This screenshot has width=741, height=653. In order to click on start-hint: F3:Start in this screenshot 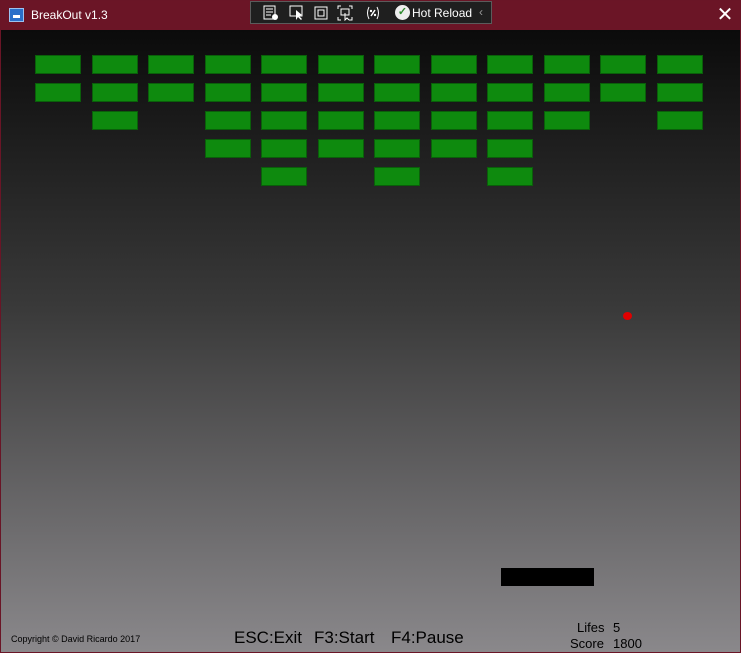, I will do `click(344, 637)`.